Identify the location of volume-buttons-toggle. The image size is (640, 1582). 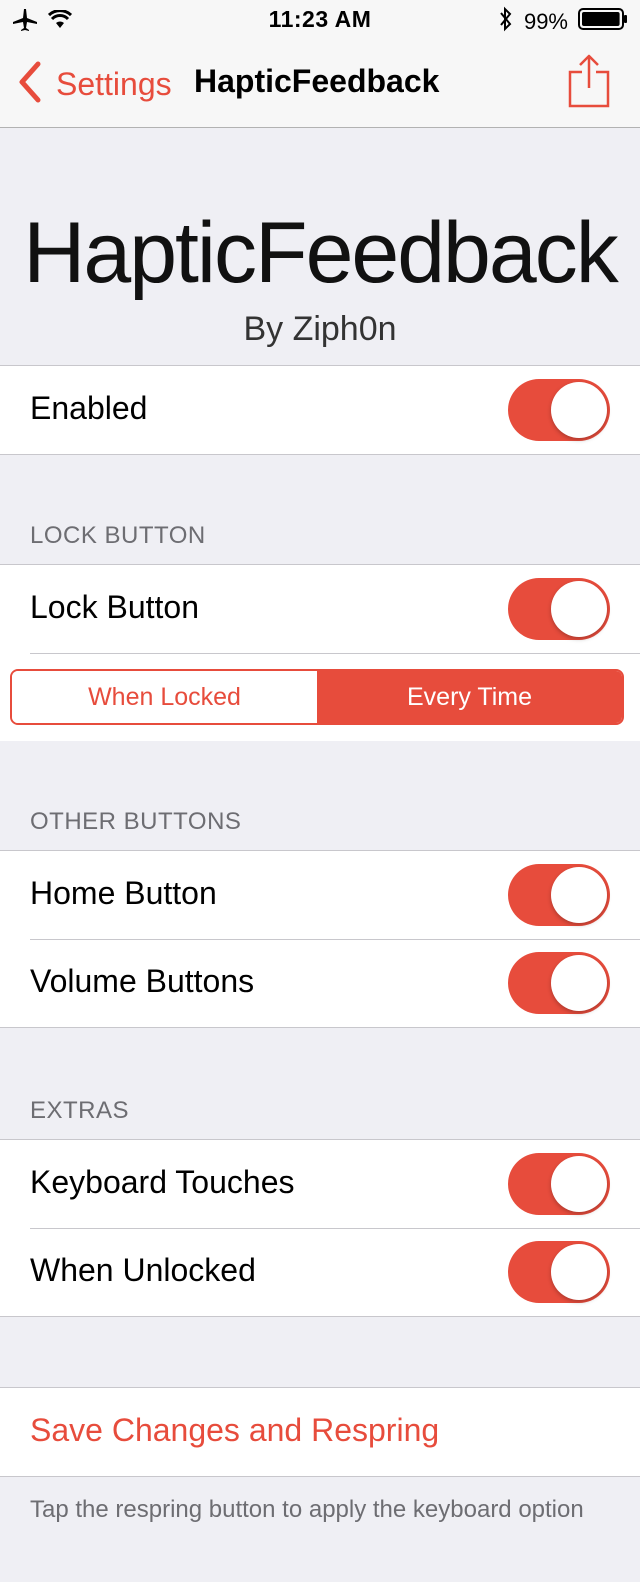
(559, 983).